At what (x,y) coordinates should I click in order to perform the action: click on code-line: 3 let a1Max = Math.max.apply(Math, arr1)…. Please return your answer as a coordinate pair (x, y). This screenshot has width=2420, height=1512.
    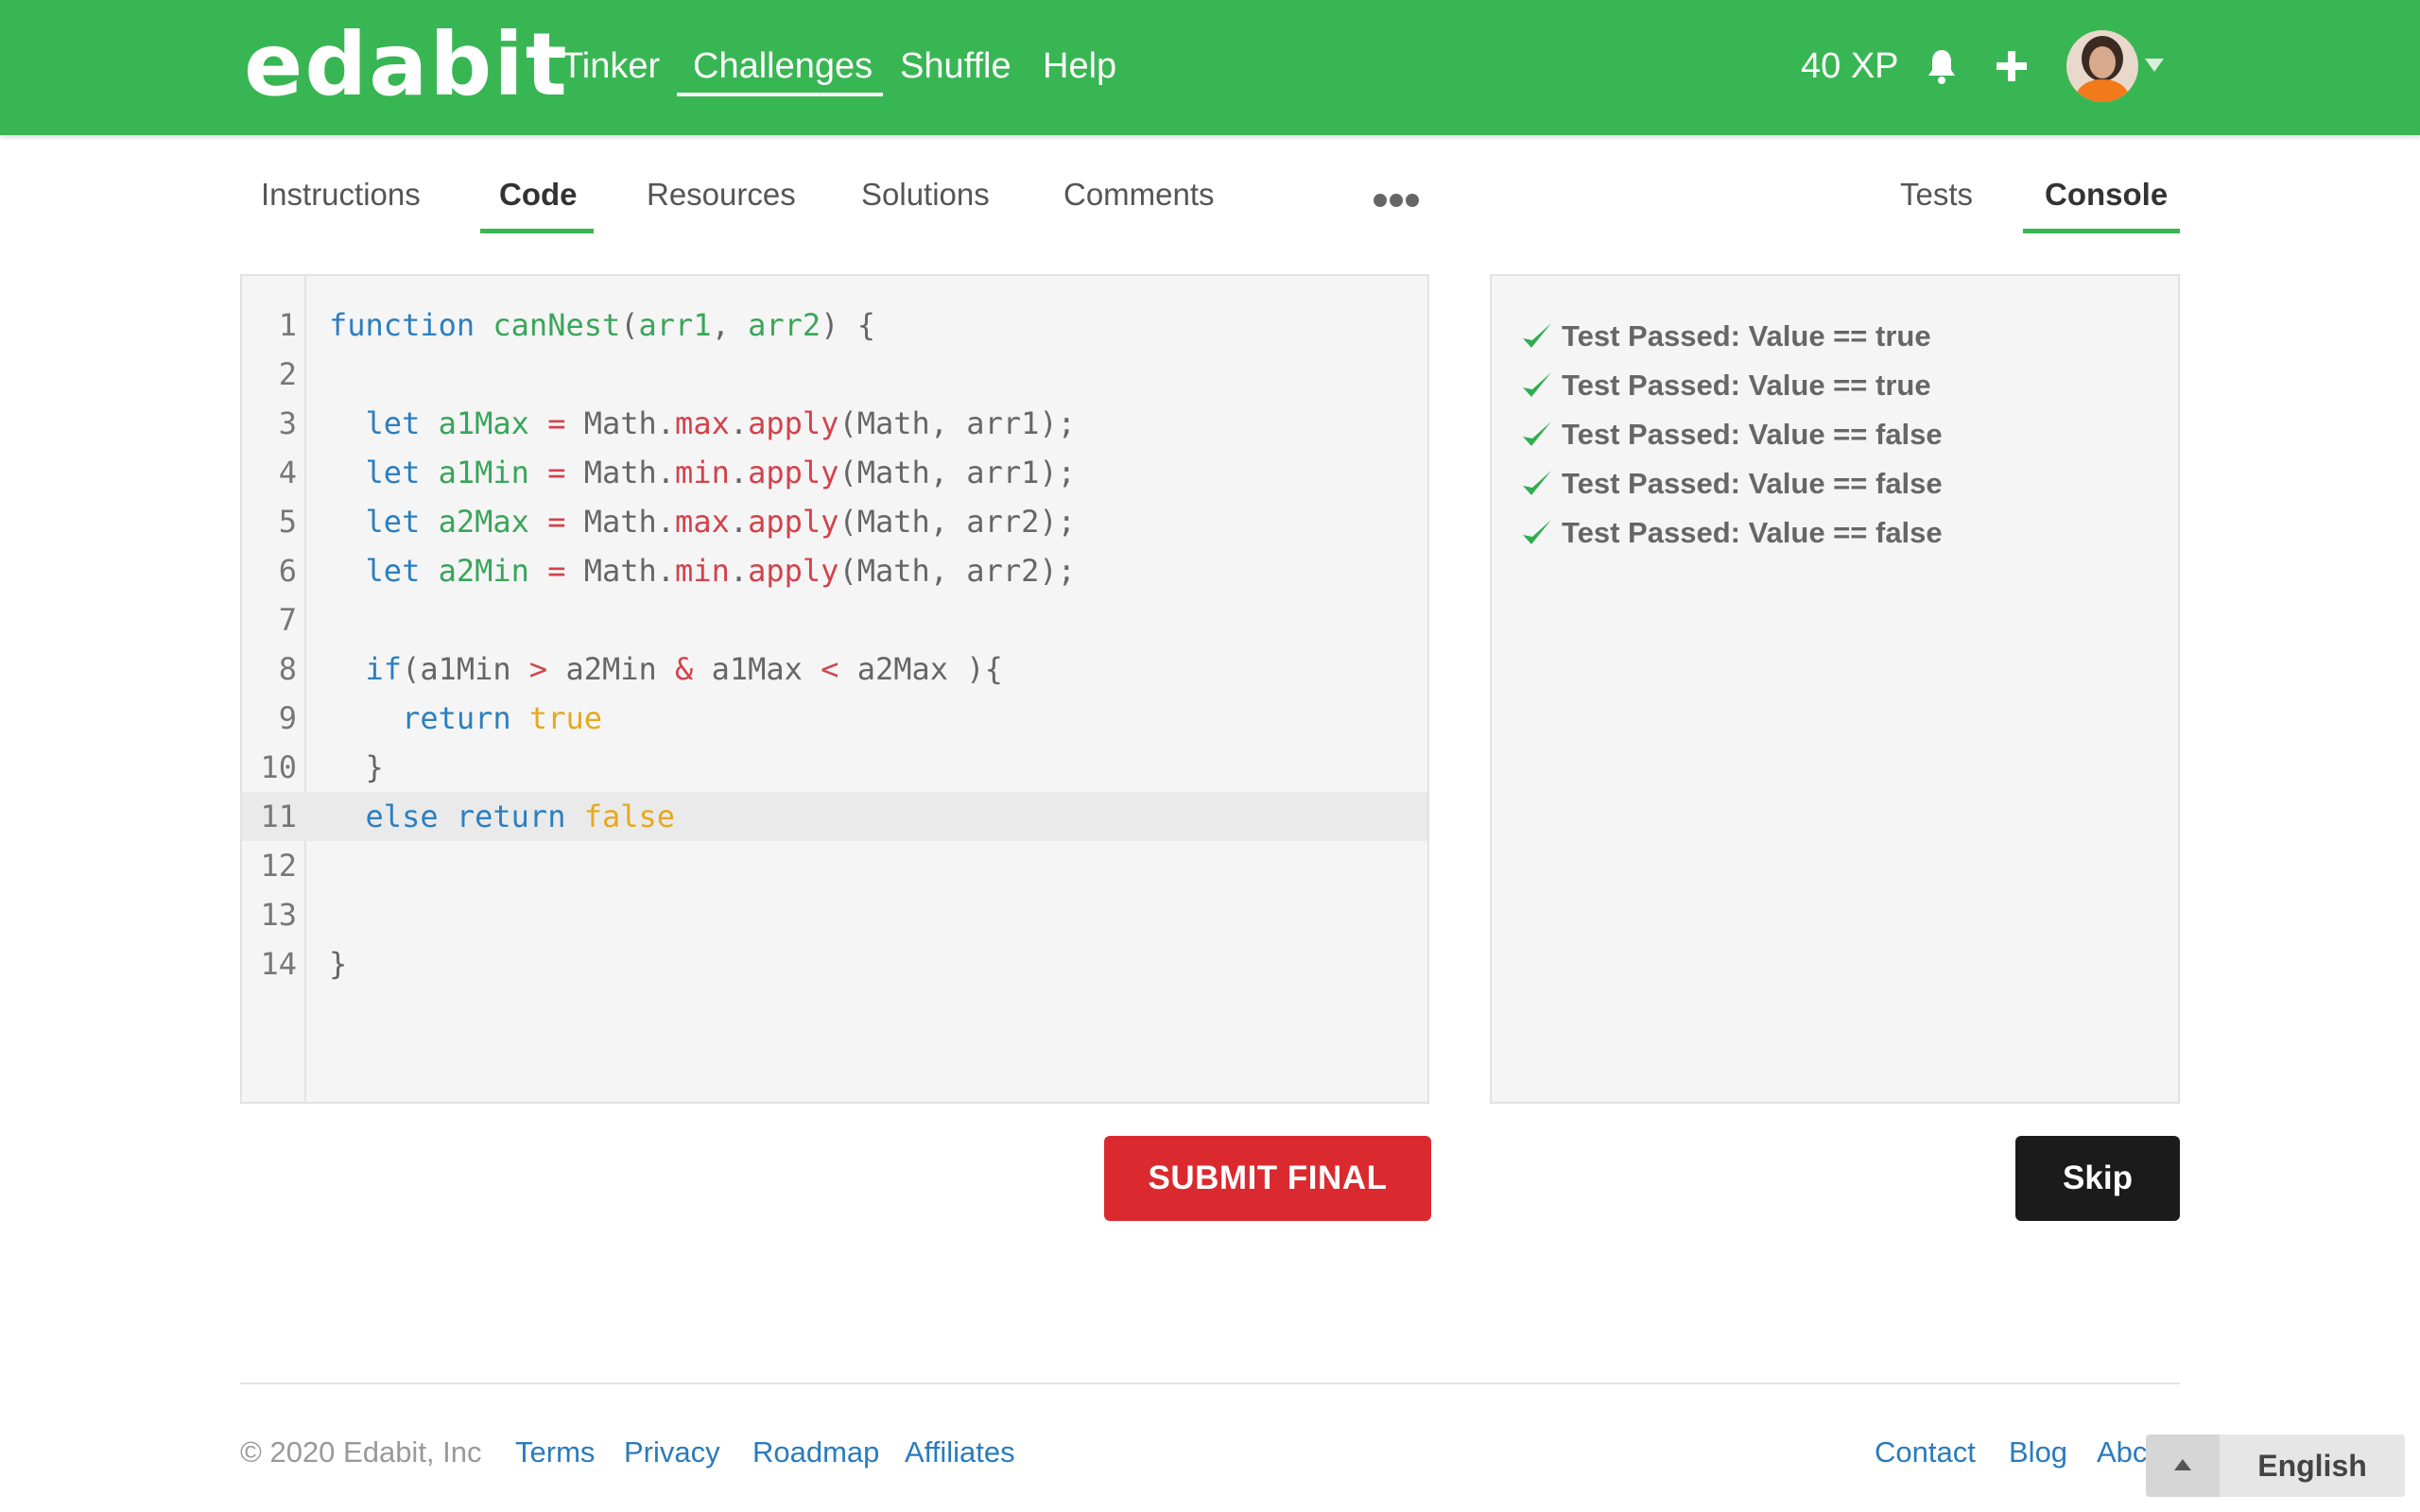
    Looking at the image, I should click on (834, 423).